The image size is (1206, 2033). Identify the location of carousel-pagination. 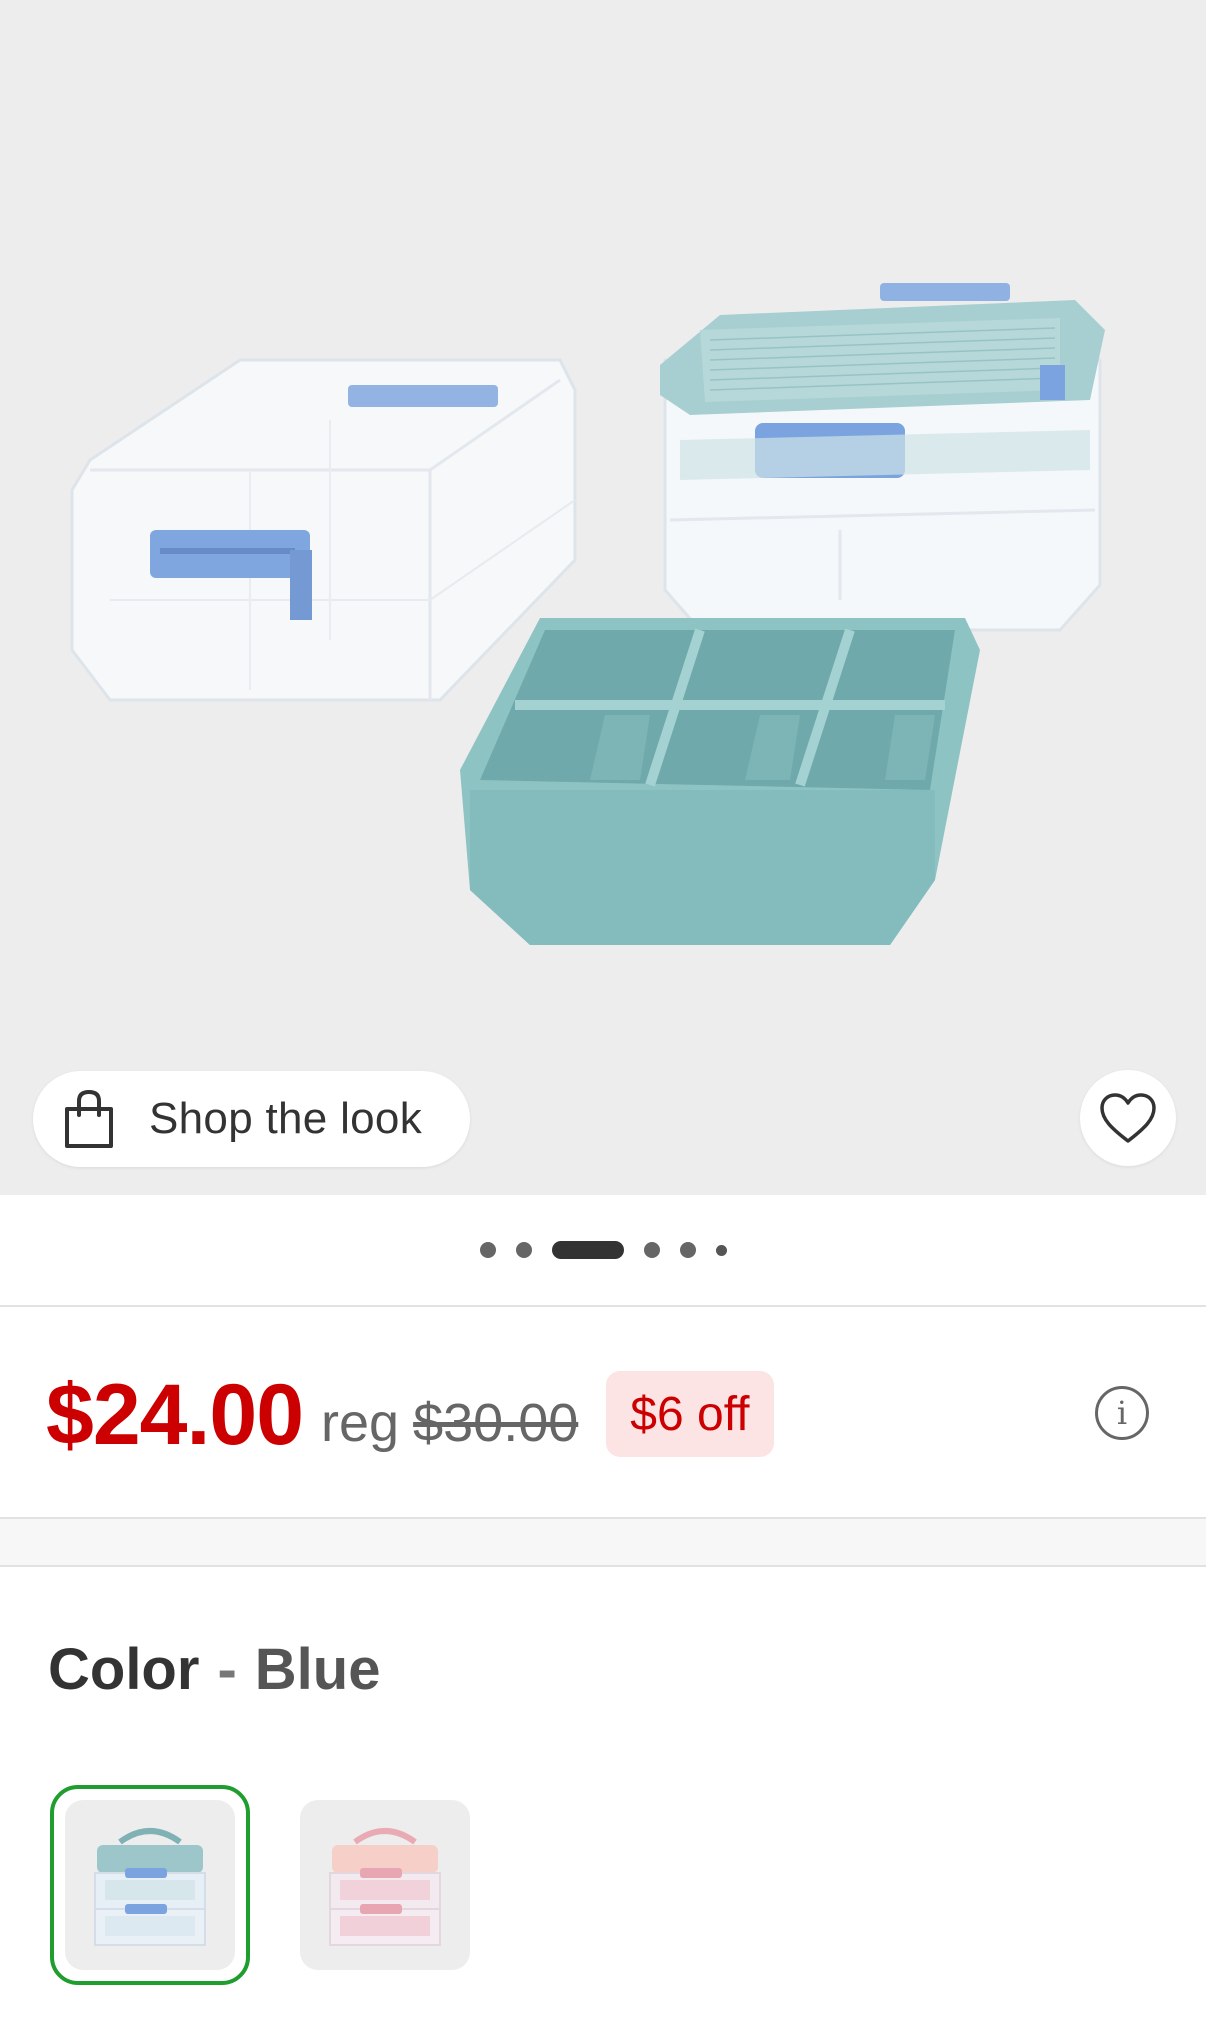
(603, 1250).